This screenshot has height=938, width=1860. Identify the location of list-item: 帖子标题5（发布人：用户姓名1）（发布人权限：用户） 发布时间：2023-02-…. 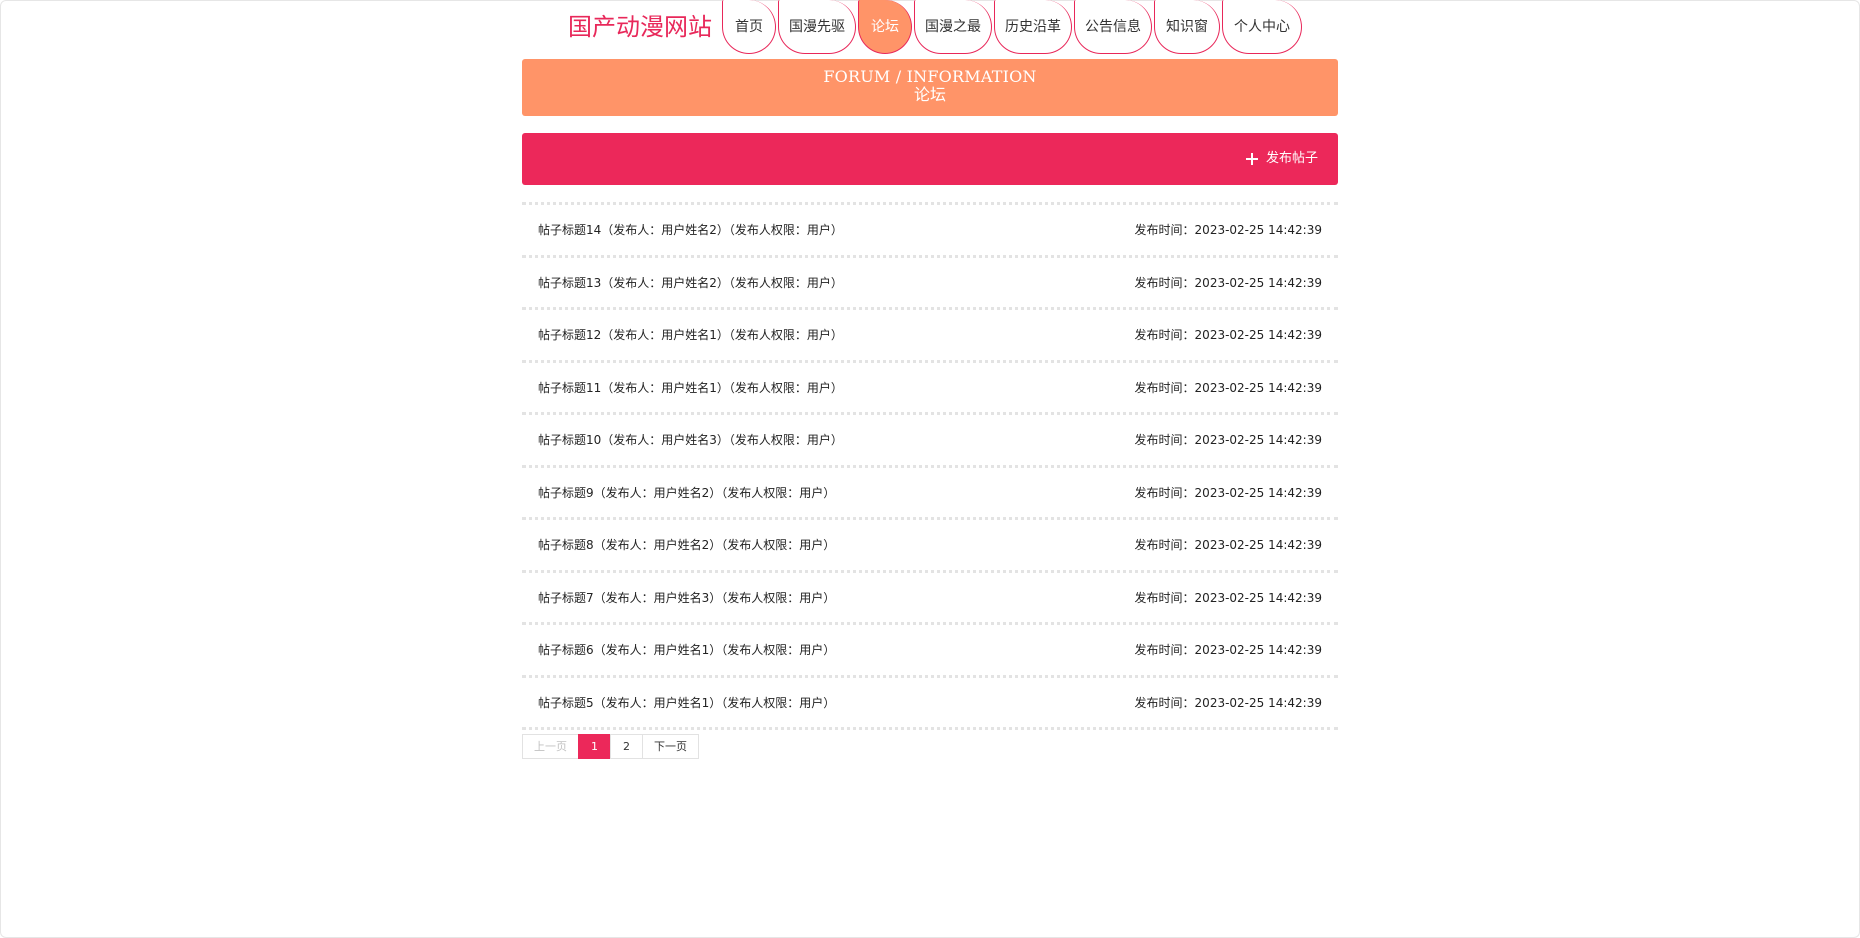
(930, 704).